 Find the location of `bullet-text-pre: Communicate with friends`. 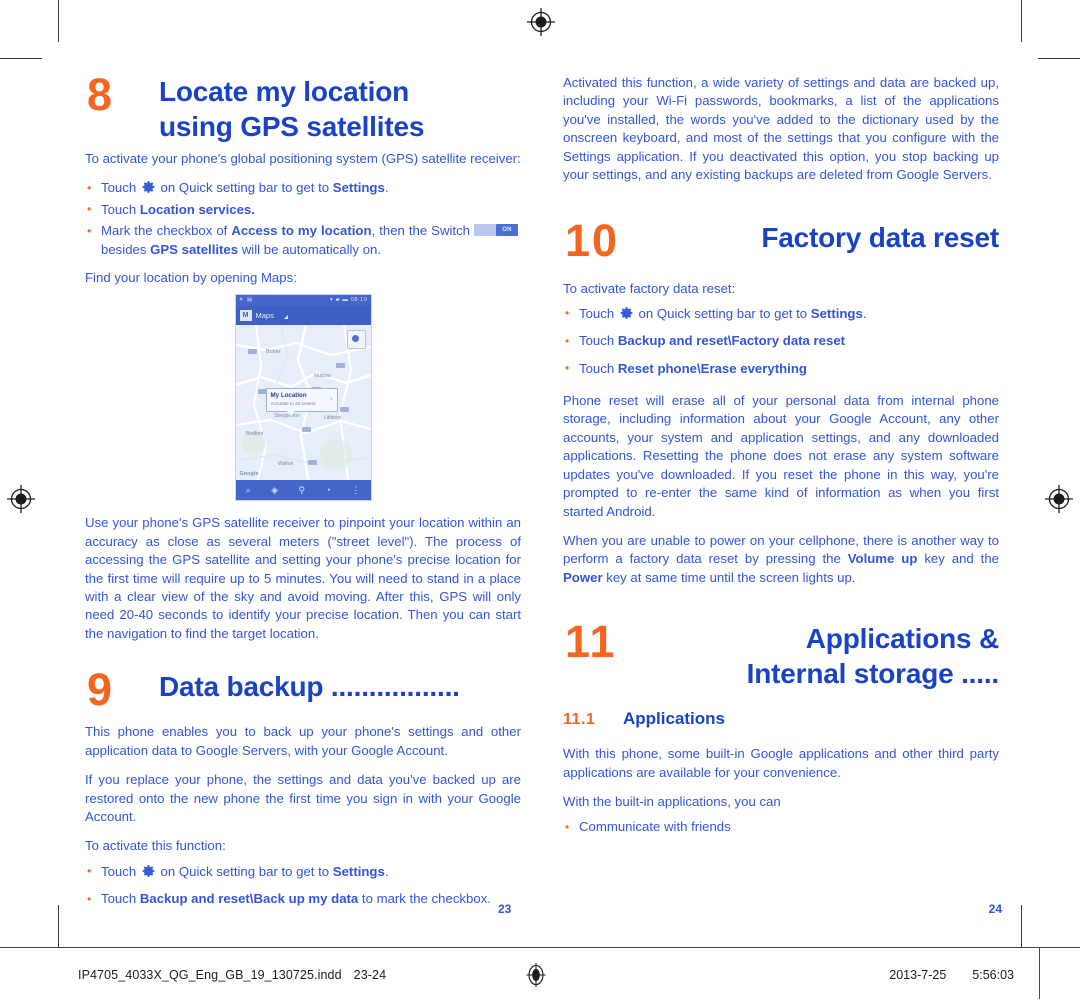

bullet-text-pre: Communicate with friends is located at coordinates (655, 827).